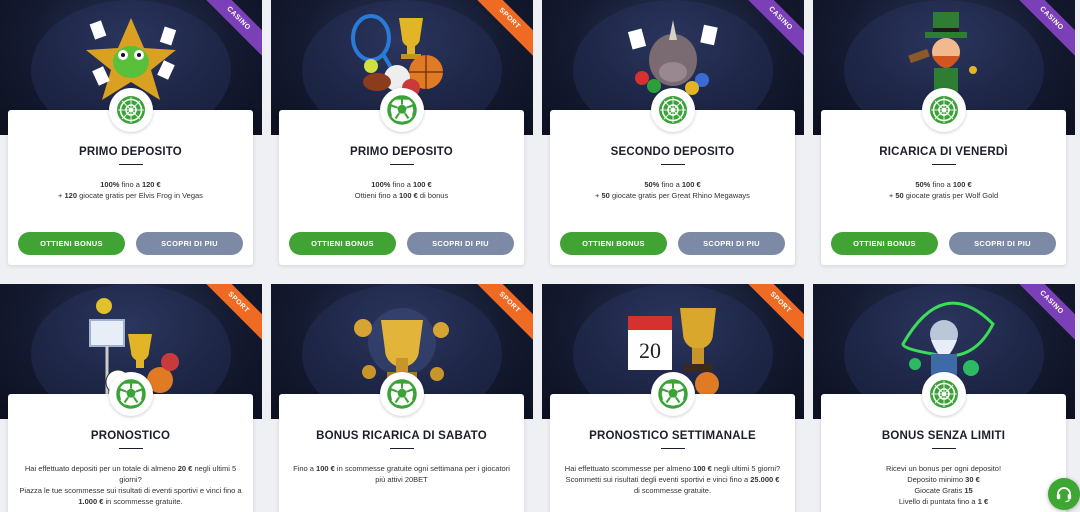 Image resolution: width=1080 pixels, height=512 pixels. I want to click on description-text: Ricevi un bonus per ogni deposito!, so click(943, 468).